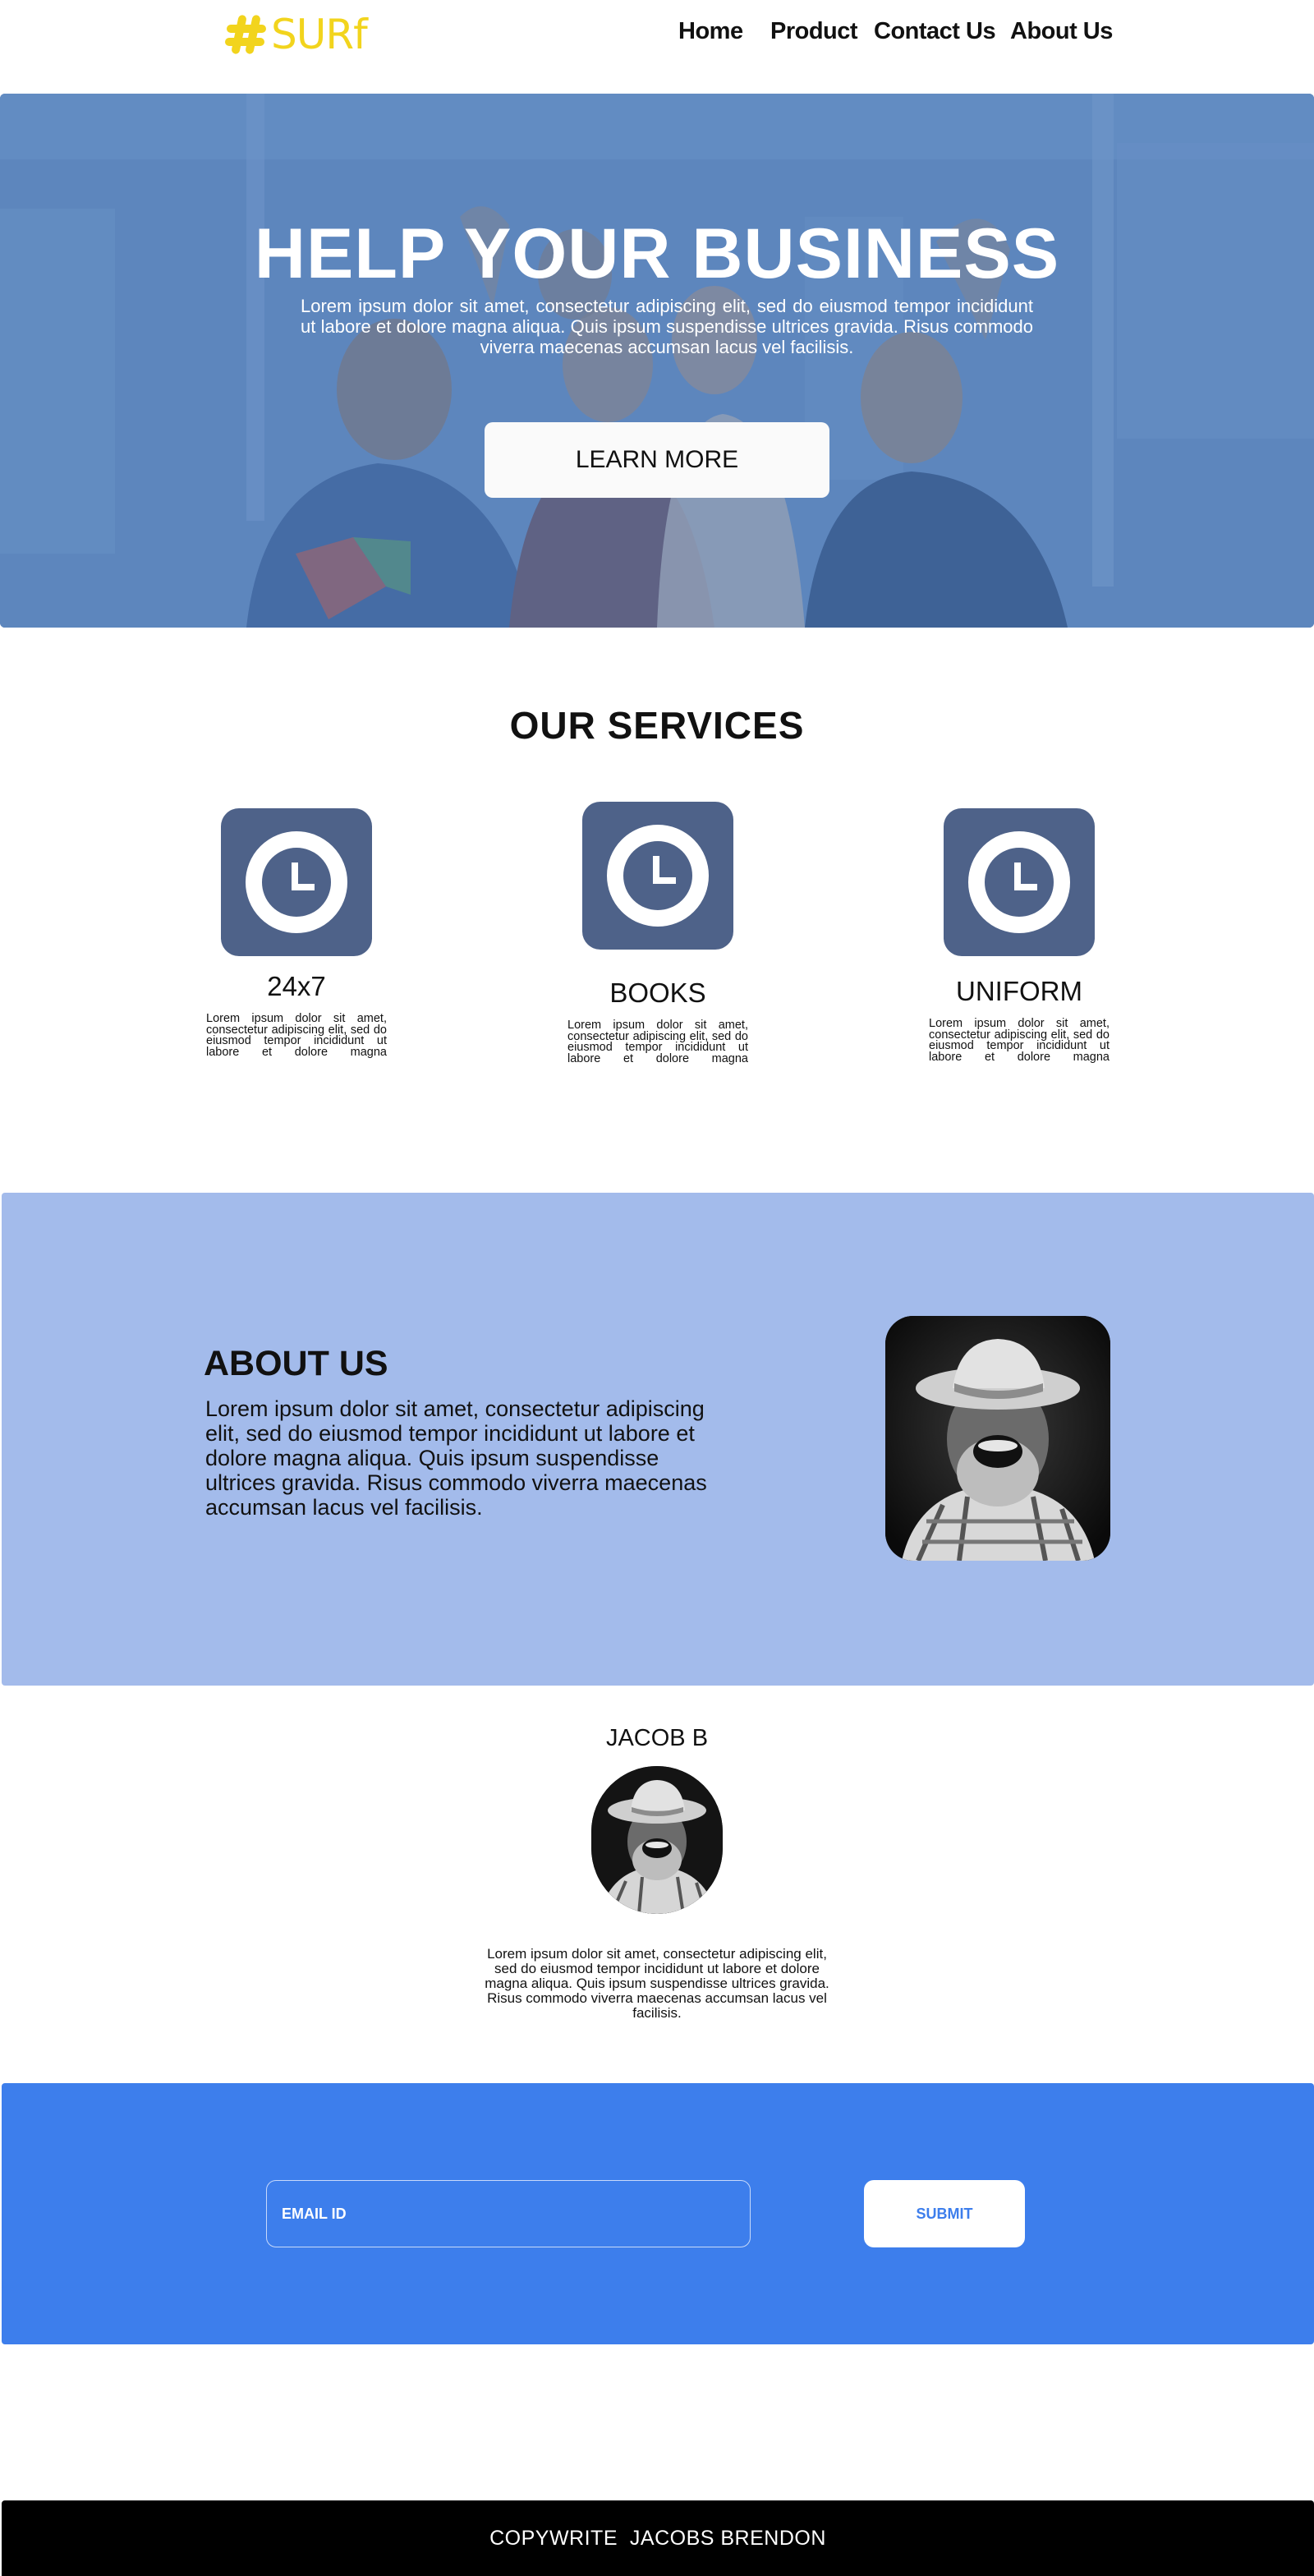  I want to click on about-photo, so click(997, 1438).